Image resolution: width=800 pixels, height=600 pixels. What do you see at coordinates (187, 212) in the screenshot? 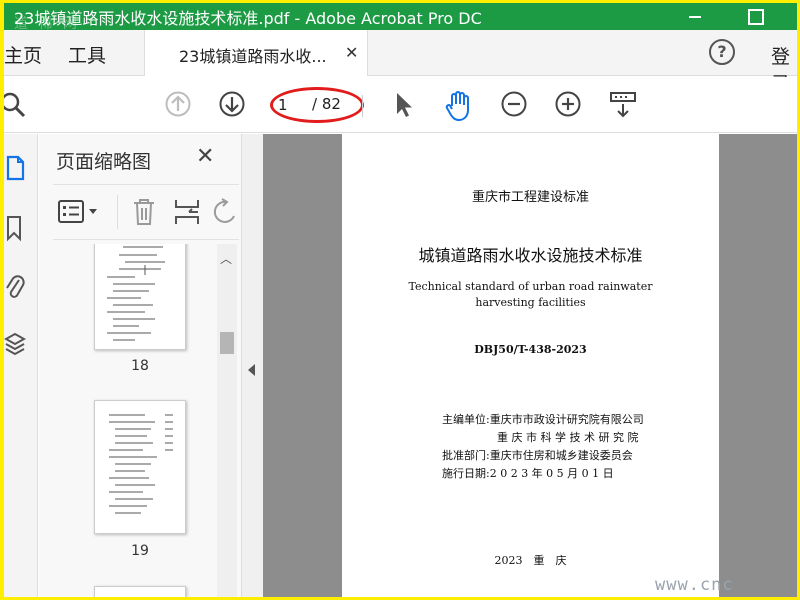
I see `insert-page-icon` at bounding box center [187, 212].